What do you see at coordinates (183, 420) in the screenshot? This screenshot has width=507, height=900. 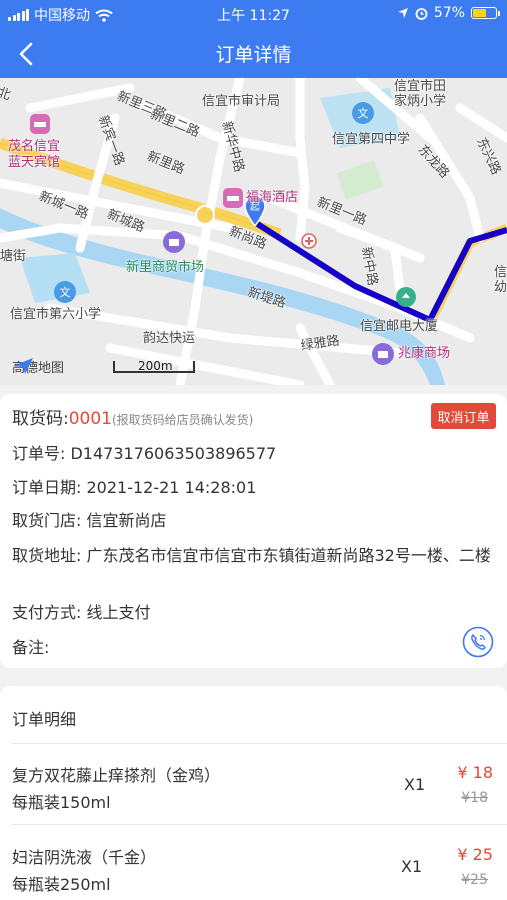 I see `pickup-code-tip: (报取货码给店员确认发货)` at bounding box center [183, 420].